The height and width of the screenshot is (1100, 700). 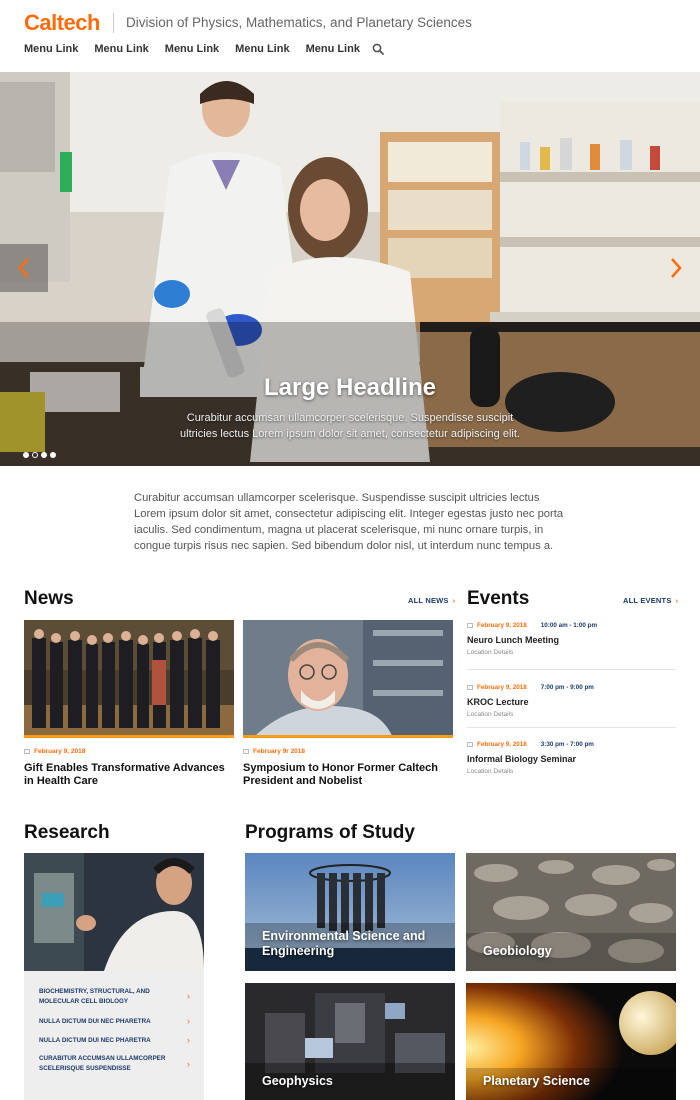 I want to click on research-heading: Research, so click(x=67, y=832).